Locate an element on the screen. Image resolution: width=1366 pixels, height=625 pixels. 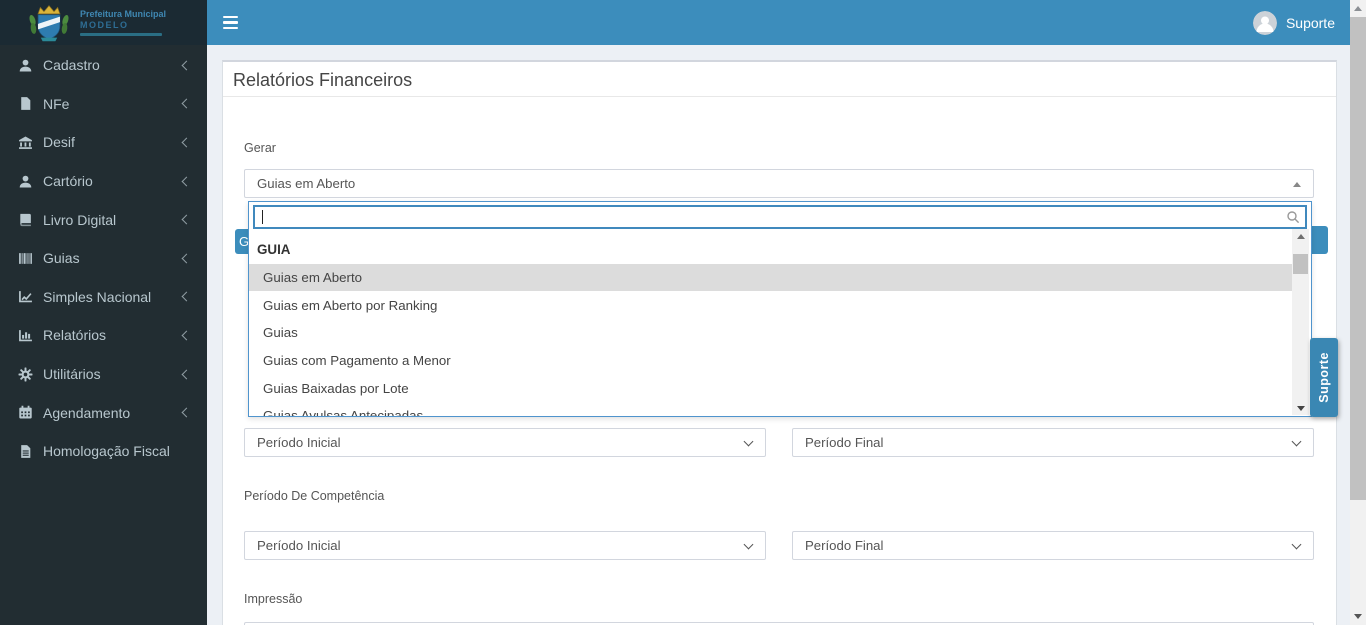
logo-title: Prefeitura Municipal is located at coordinates (123, 13).